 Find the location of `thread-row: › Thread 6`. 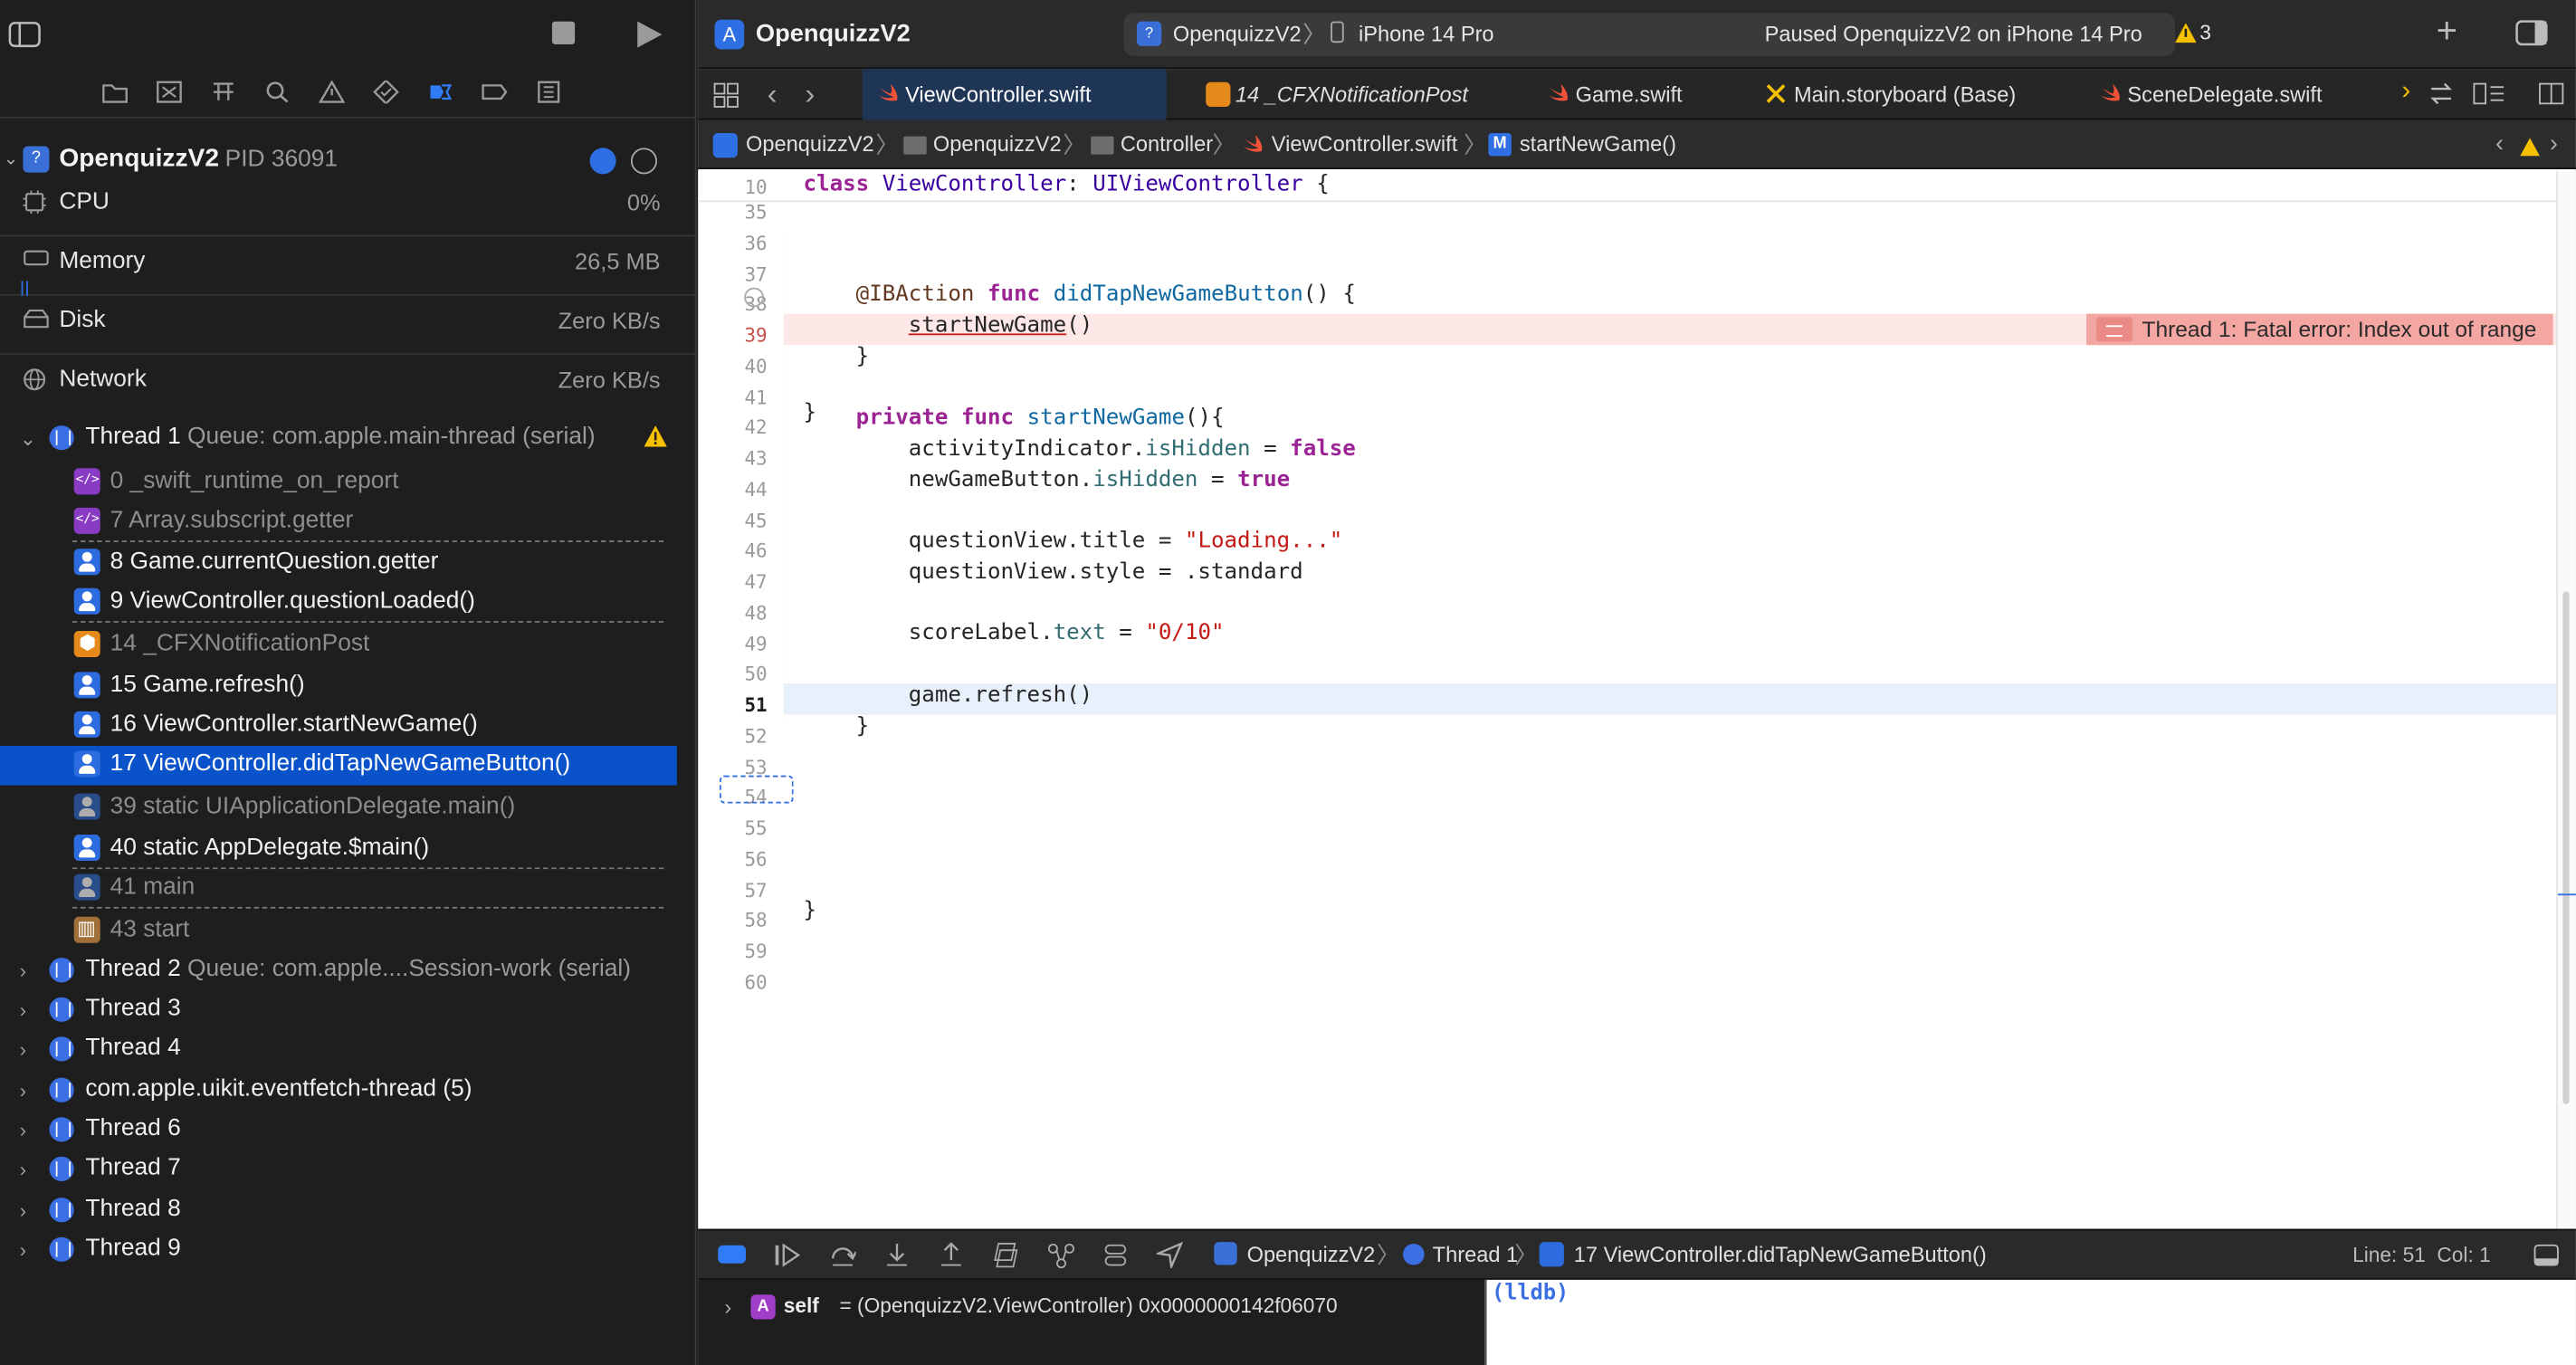

thread-row: › Thread 6 is located at coordinates (348, 1130).